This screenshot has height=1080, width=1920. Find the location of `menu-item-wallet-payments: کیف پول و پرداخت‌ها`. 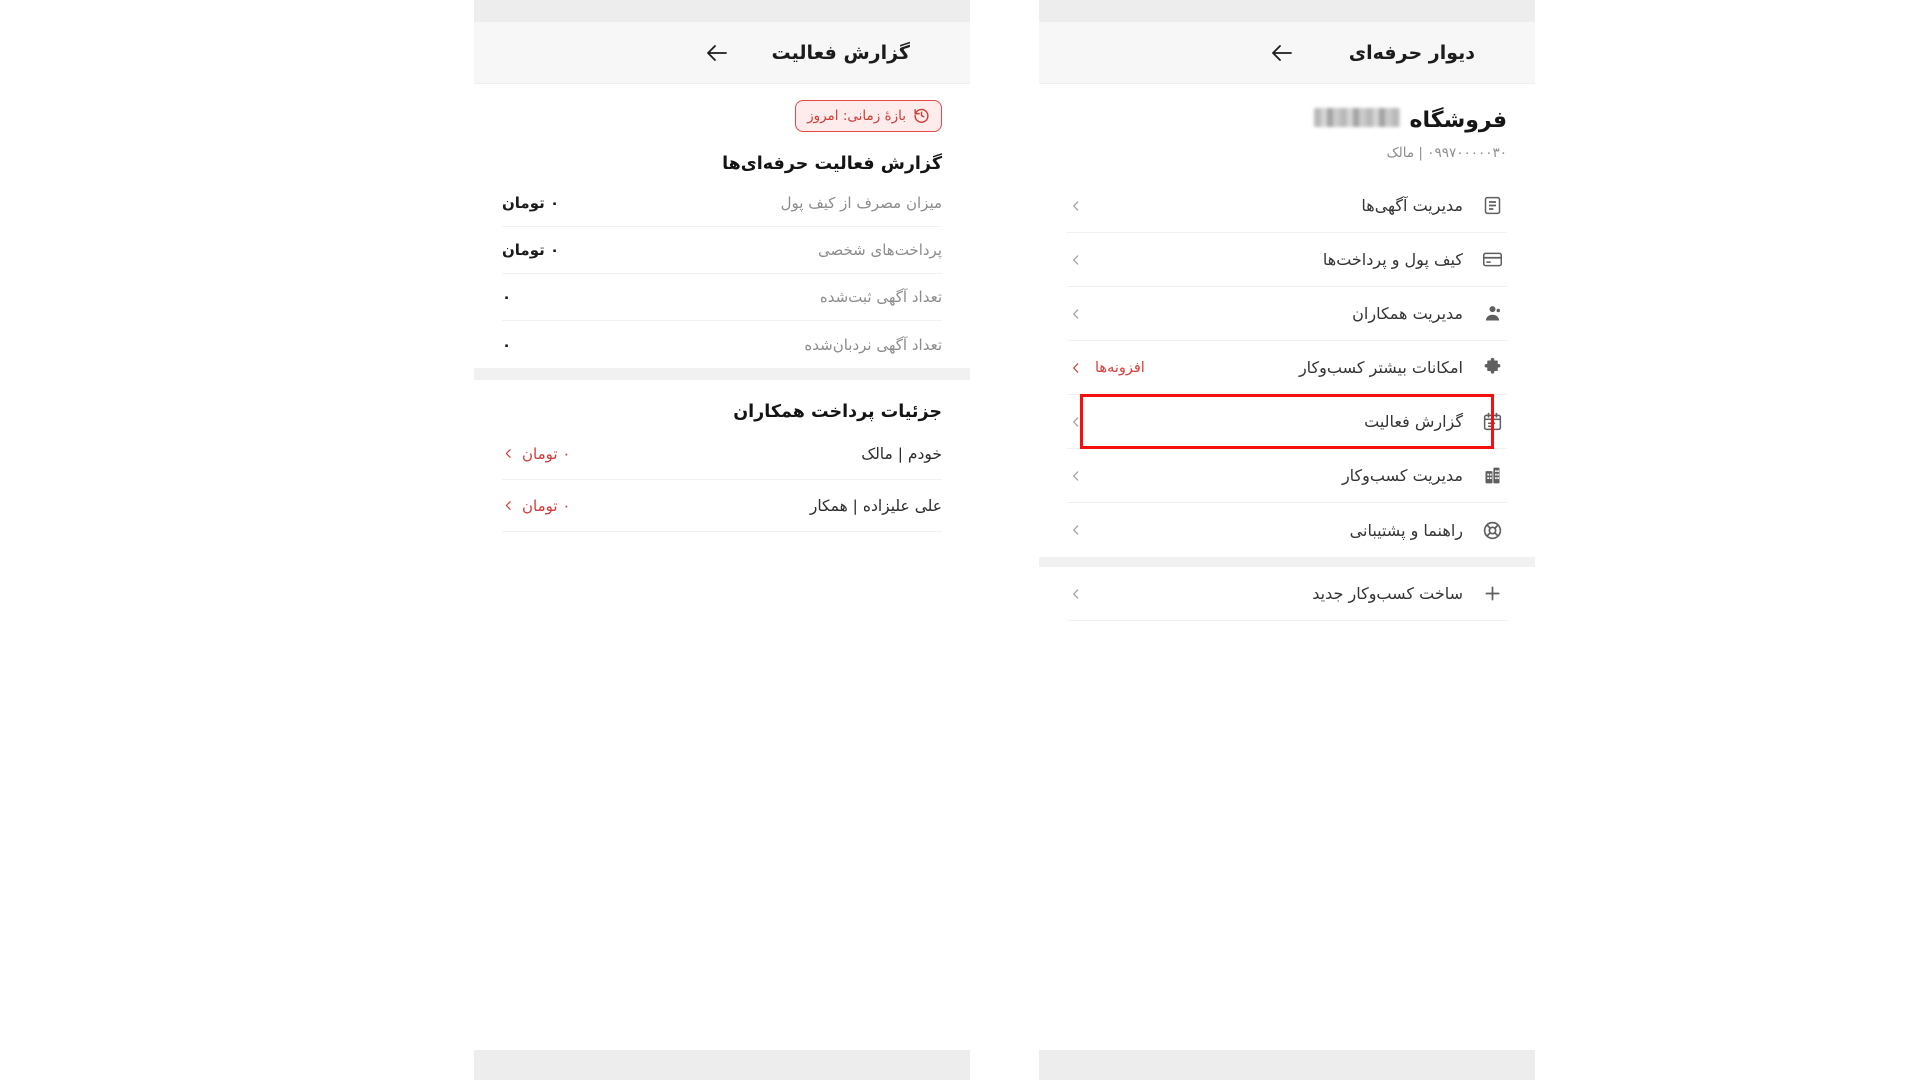

menu-item-wallet-payments: کیف پول و پرداخت‌ها is located at coordinates (1287, 260).